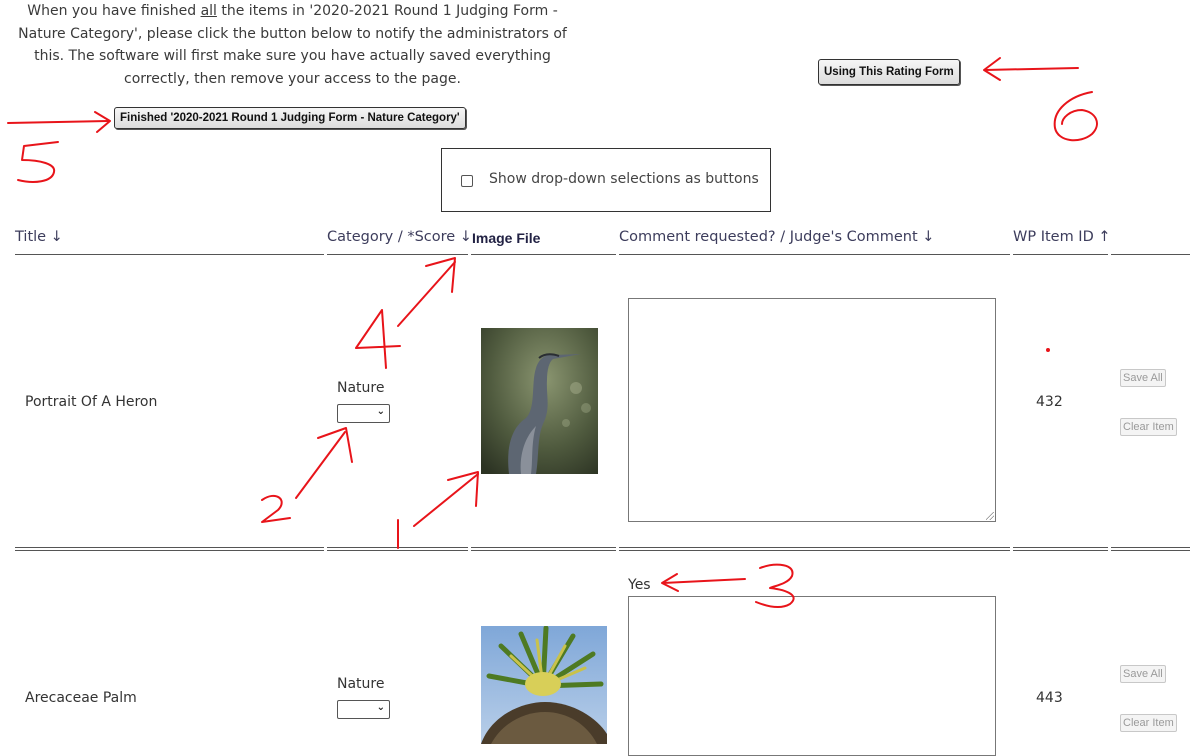 The height and width of the screenshot is (756, 1190). What do you see at coordinates (440, 275) in the screenshot?
I see `arrowhead-icon` at bounding box center [440, 275].